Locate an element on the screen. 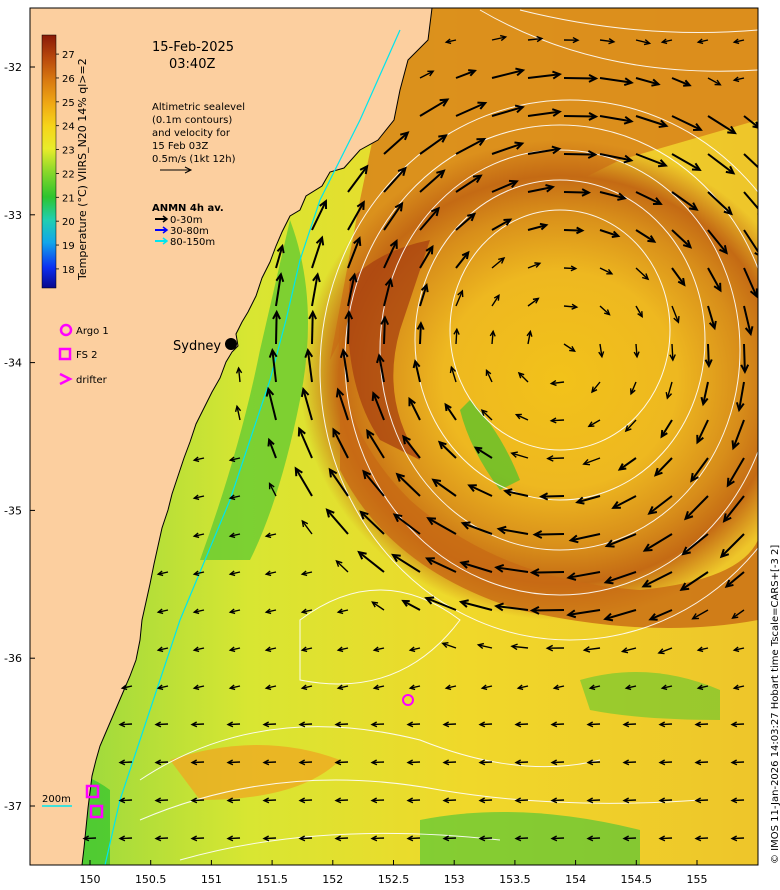 The height and width of the screenshot is (890, 780). altimetry-line: (0.1m contours) is located at coordinates (192, 120).